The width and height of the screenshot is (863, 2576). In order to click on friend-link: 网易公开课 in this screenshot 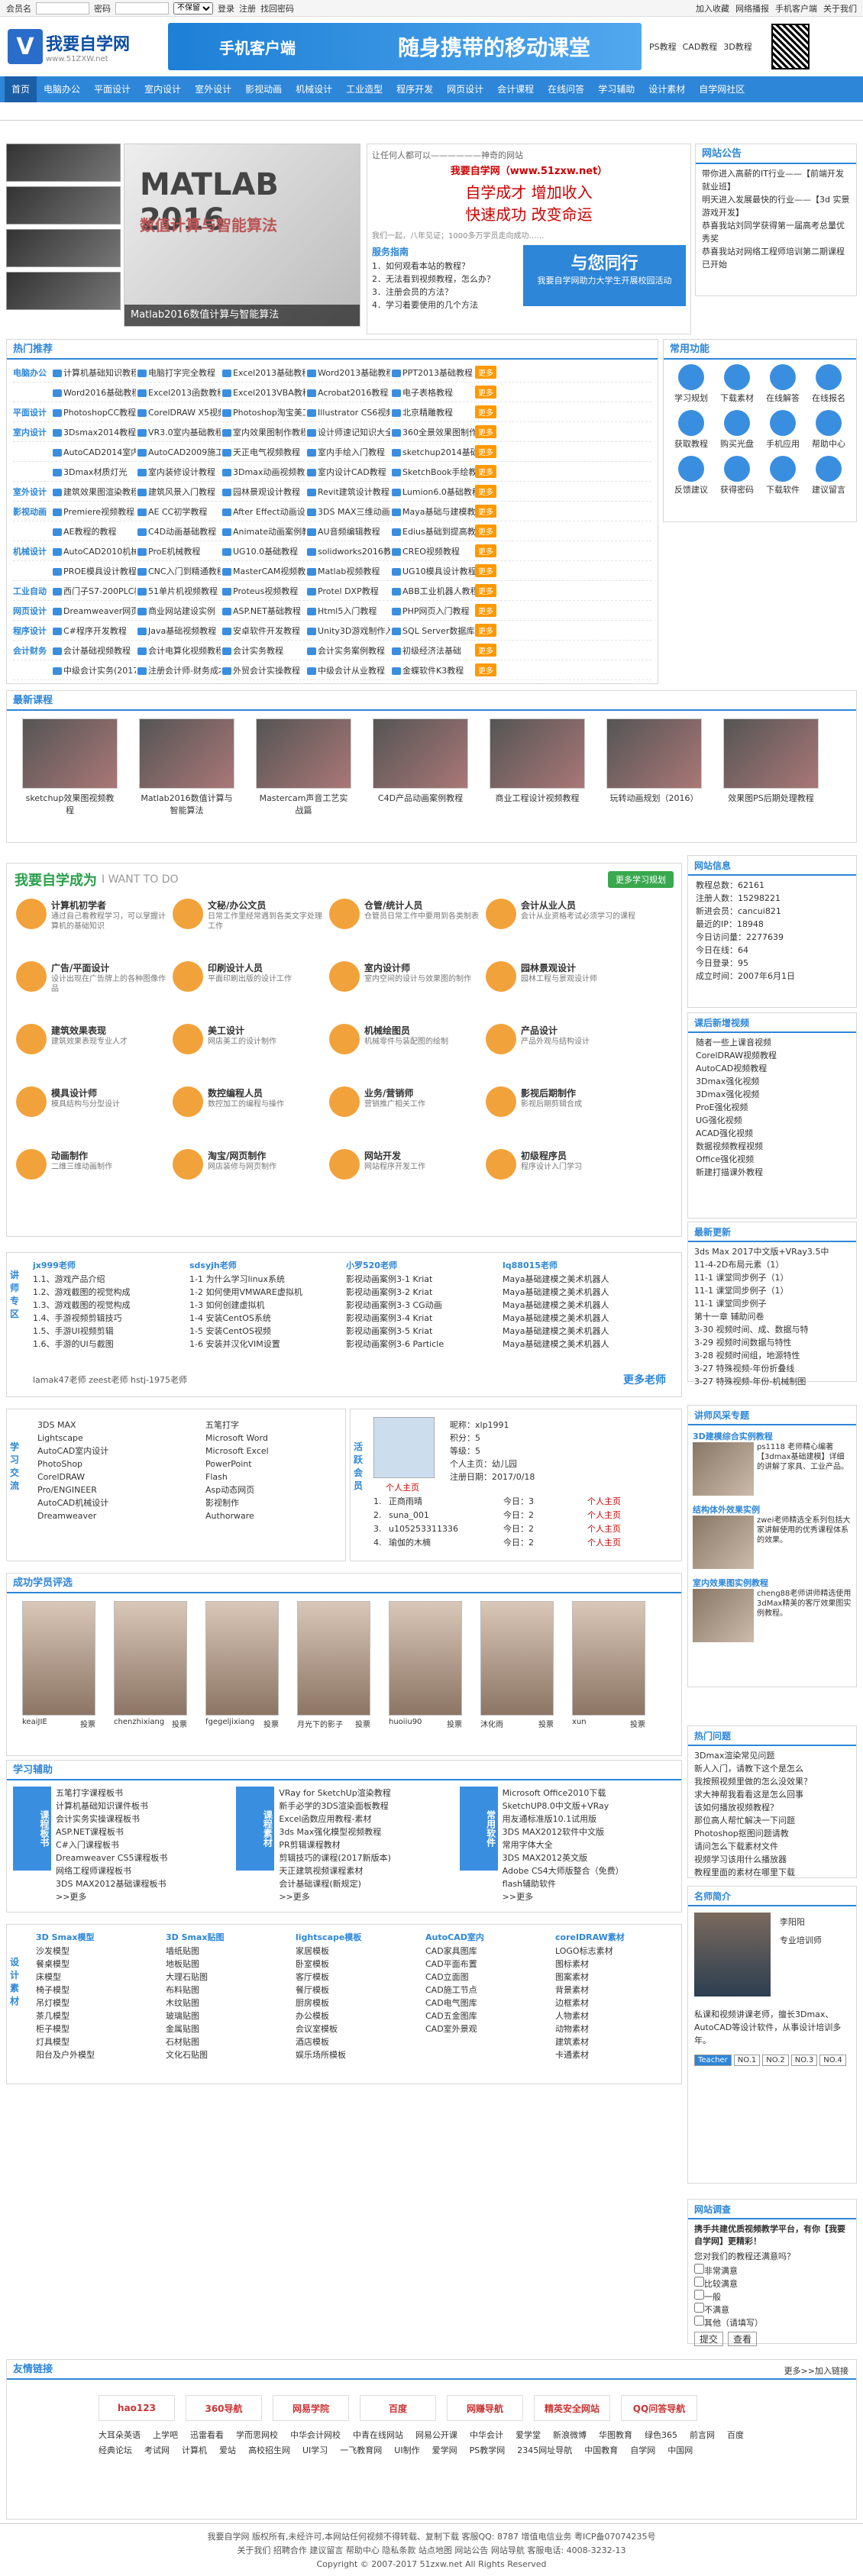, I will do `click(436, 2435)`.